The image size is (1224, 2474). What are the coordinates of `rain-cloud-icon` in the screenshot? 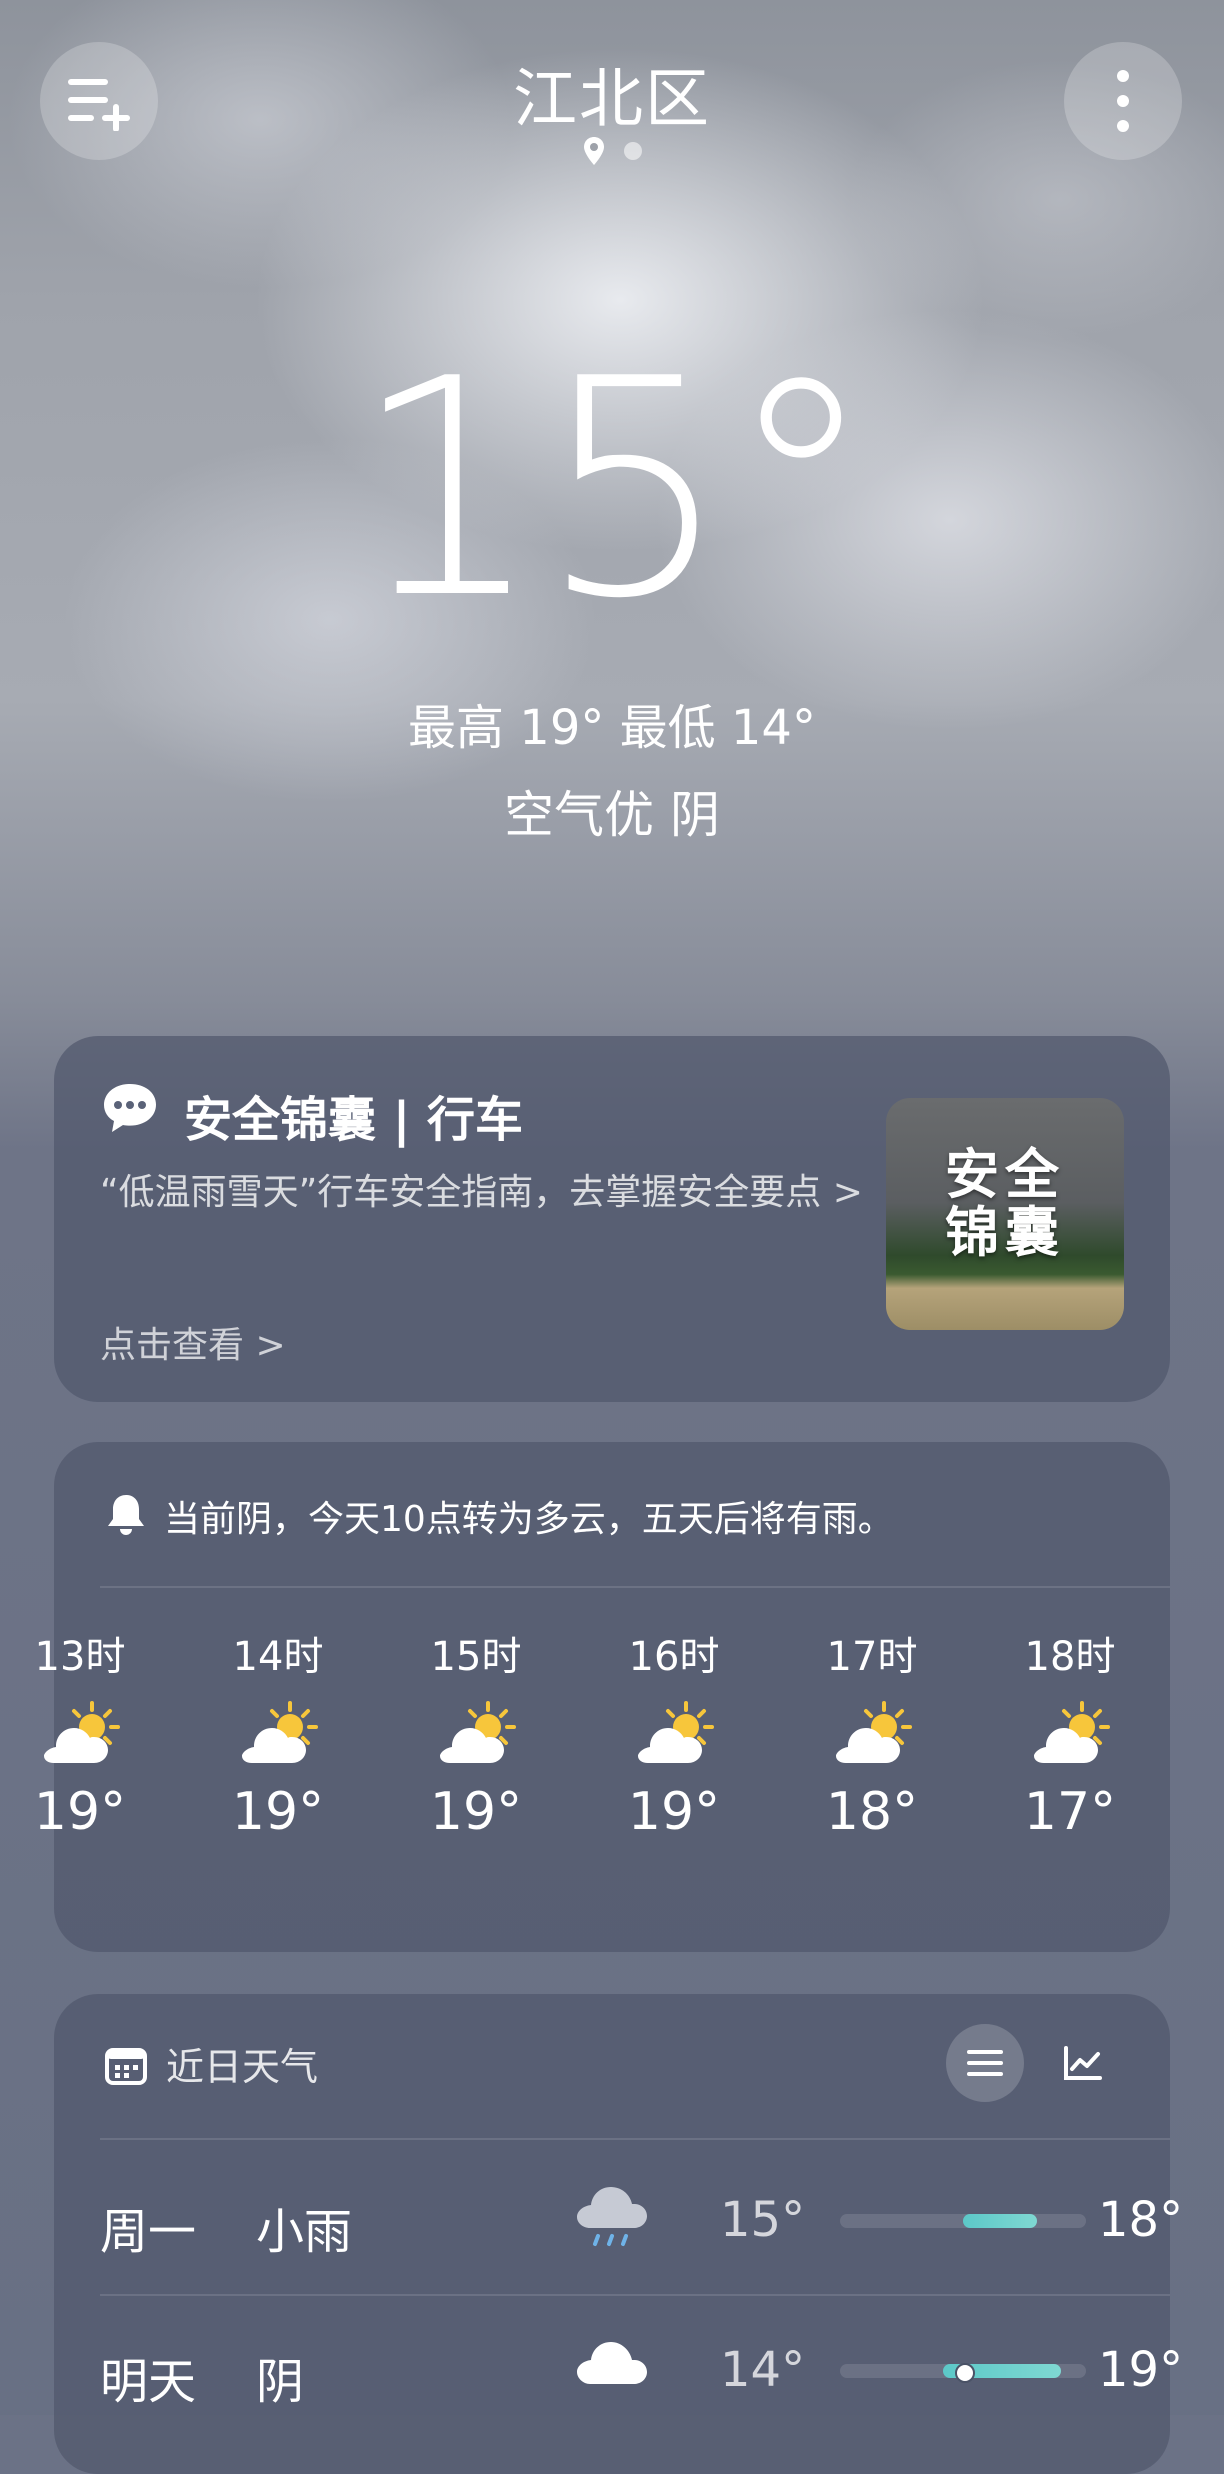 It's located at (612, 2216).